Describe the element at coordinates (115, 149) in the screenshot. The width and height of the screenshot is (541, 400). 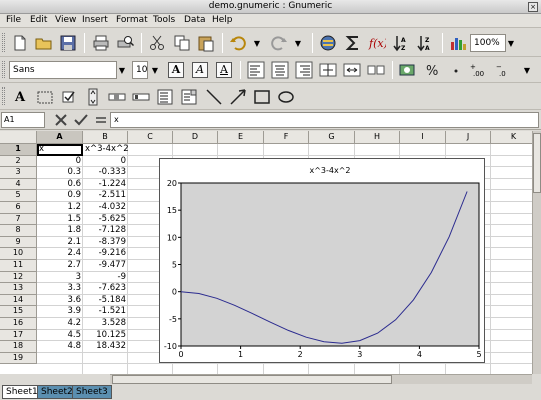
I see `cell-b1: x^3-4x^2` at that location.